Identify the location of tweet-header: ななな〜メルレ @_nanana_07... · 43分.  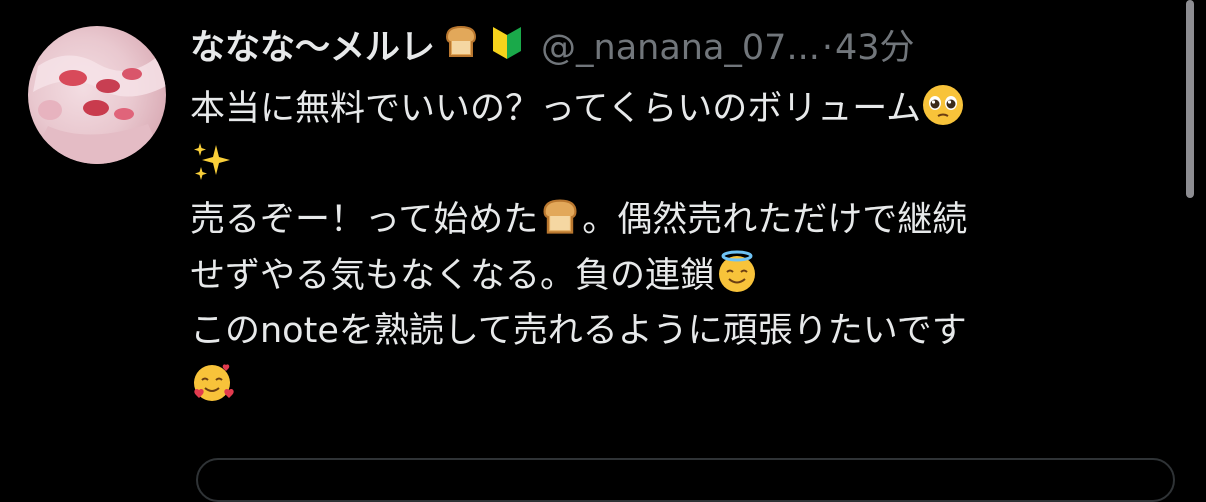
(552, 48).